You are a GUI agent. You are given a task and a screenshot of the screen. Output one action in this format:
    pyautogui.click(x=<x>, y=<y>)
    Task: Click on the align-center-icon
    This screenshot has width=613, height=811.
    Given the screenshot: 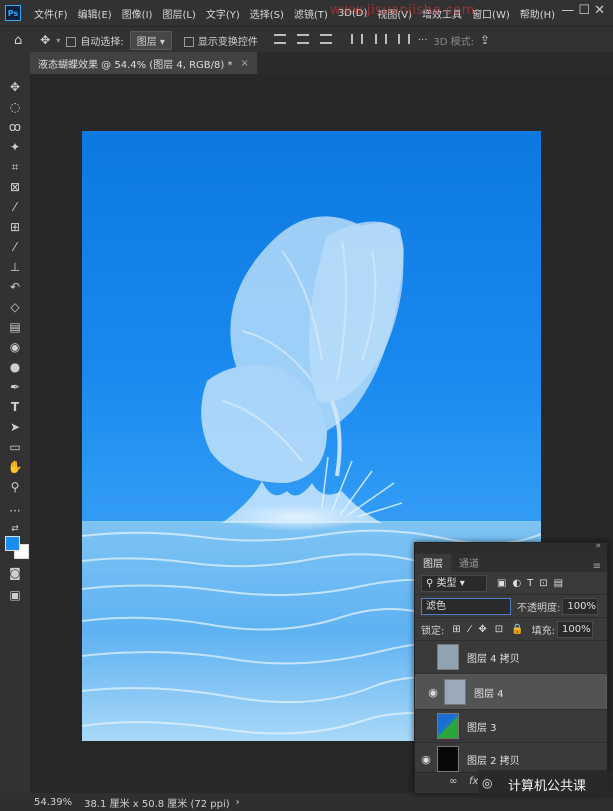 What is the action you would take?
    pyautogui.click(x=380, y=38)
    